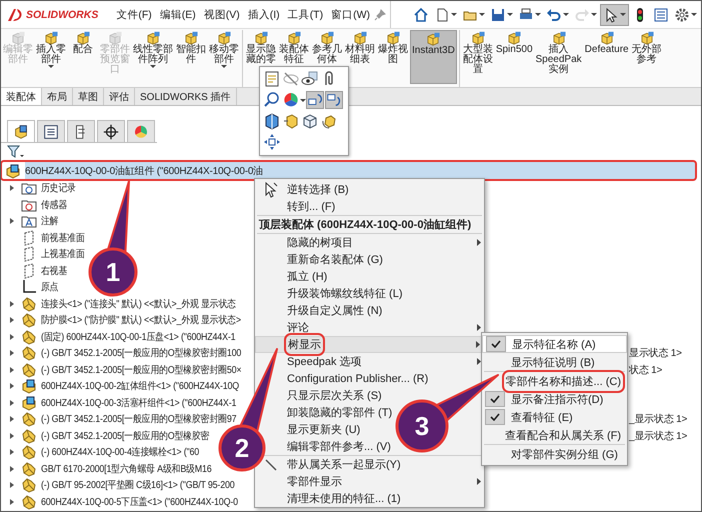  Describe the element at coordinates (222, 15) in the screenshot. I see `menu-item: 视图(V)` at that location.